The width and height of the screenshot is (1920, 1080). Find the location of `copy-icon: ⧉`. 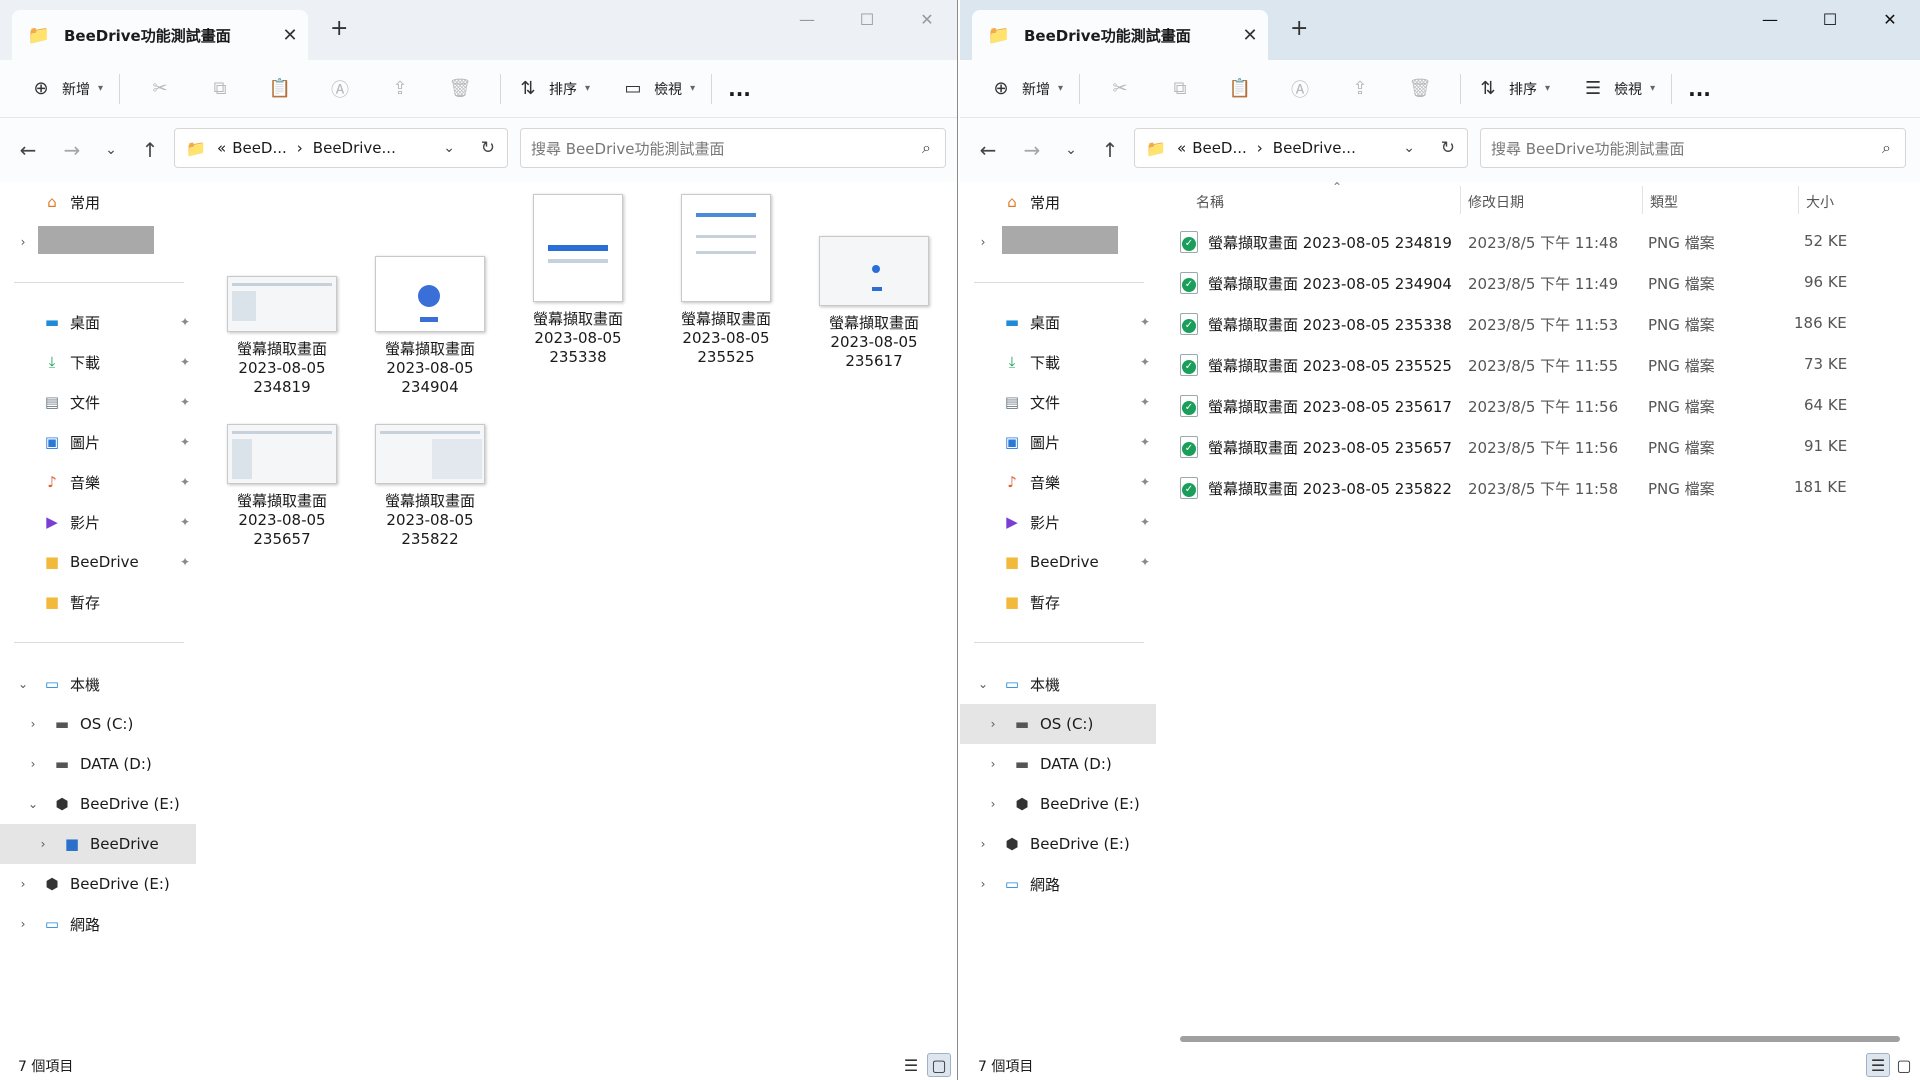

copy-icon: ⧉ is located at coordinates (1180, 89).